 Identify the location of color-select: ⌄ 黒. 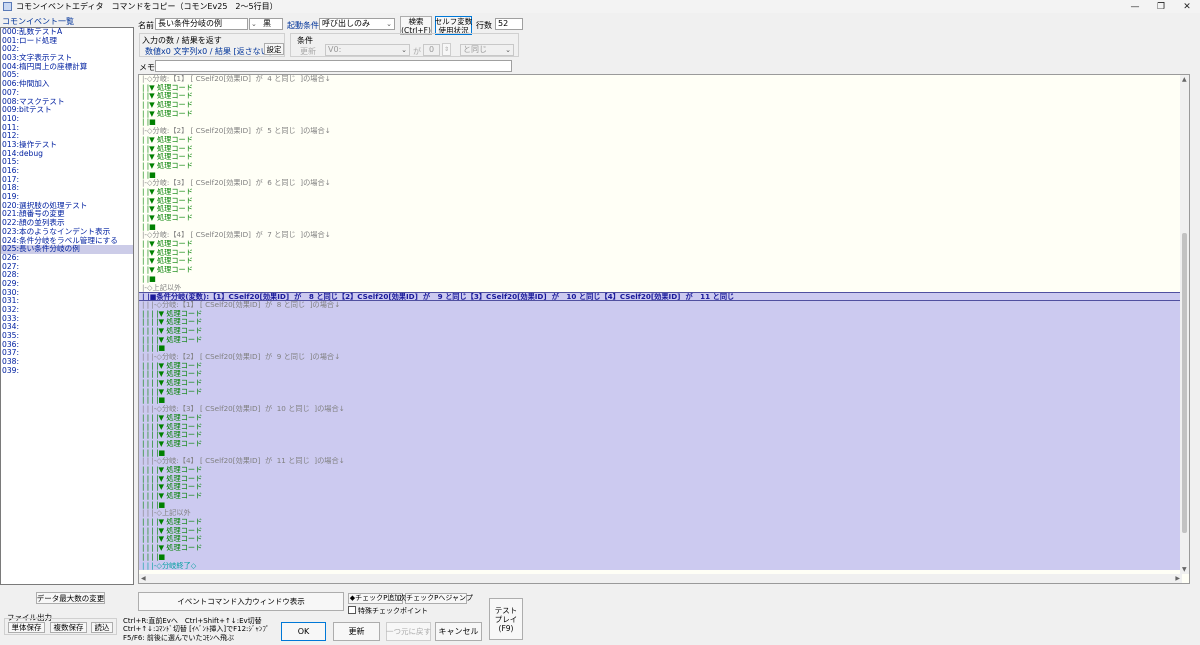
(266, 24).